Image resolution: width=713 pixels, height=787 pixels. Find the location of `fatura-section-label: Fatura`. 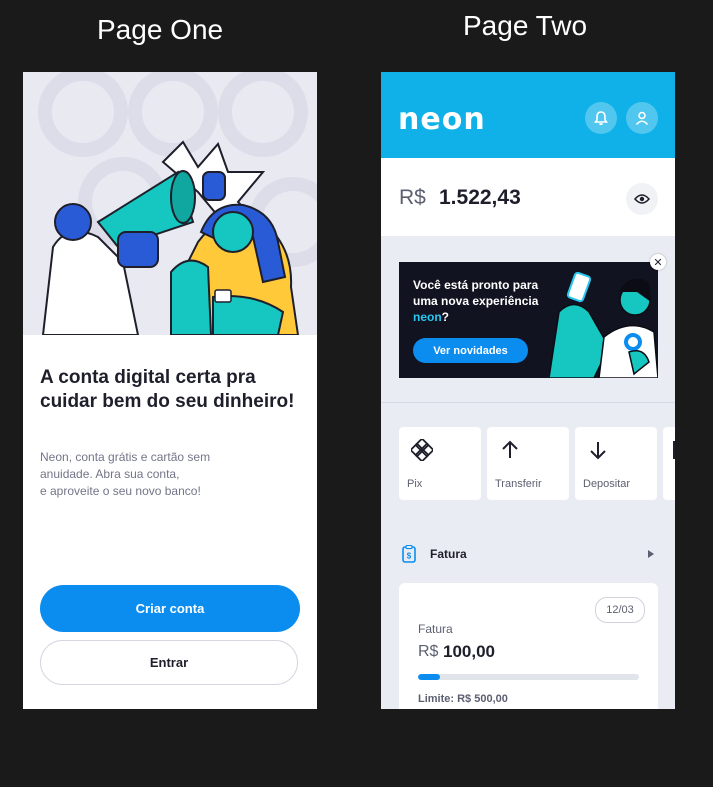

fatura-section-label: Fatura is located at coordinates (448, 554).